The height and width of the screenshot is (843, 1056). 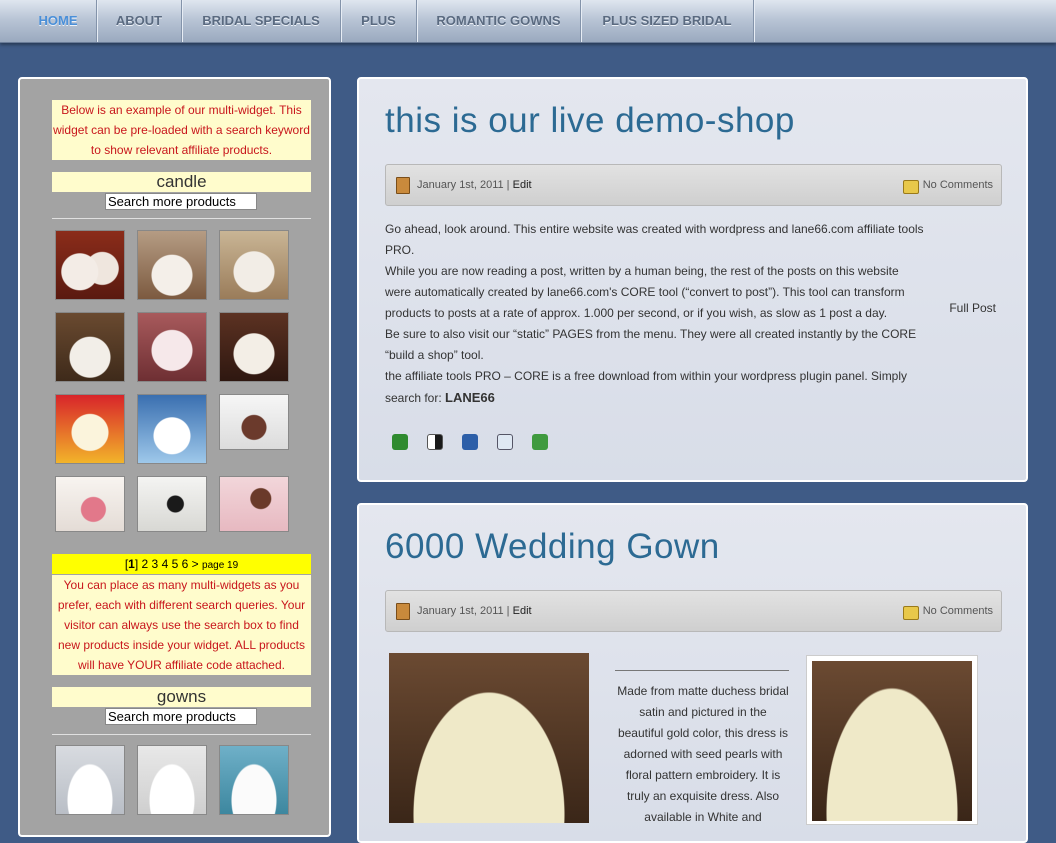 What do you see at coordinates (540, 442) in the screenshot?
I see `stumbleupon-icon` at bounding box center [540, 442].